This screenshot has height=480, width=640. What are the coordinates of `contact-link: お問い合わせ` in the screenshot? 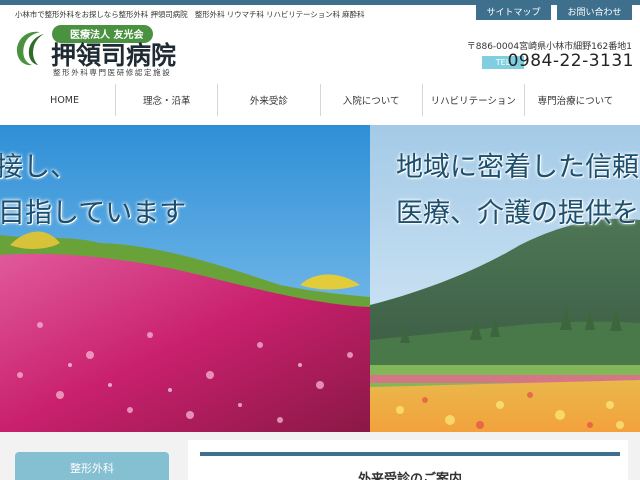 It's located at (594, 11).